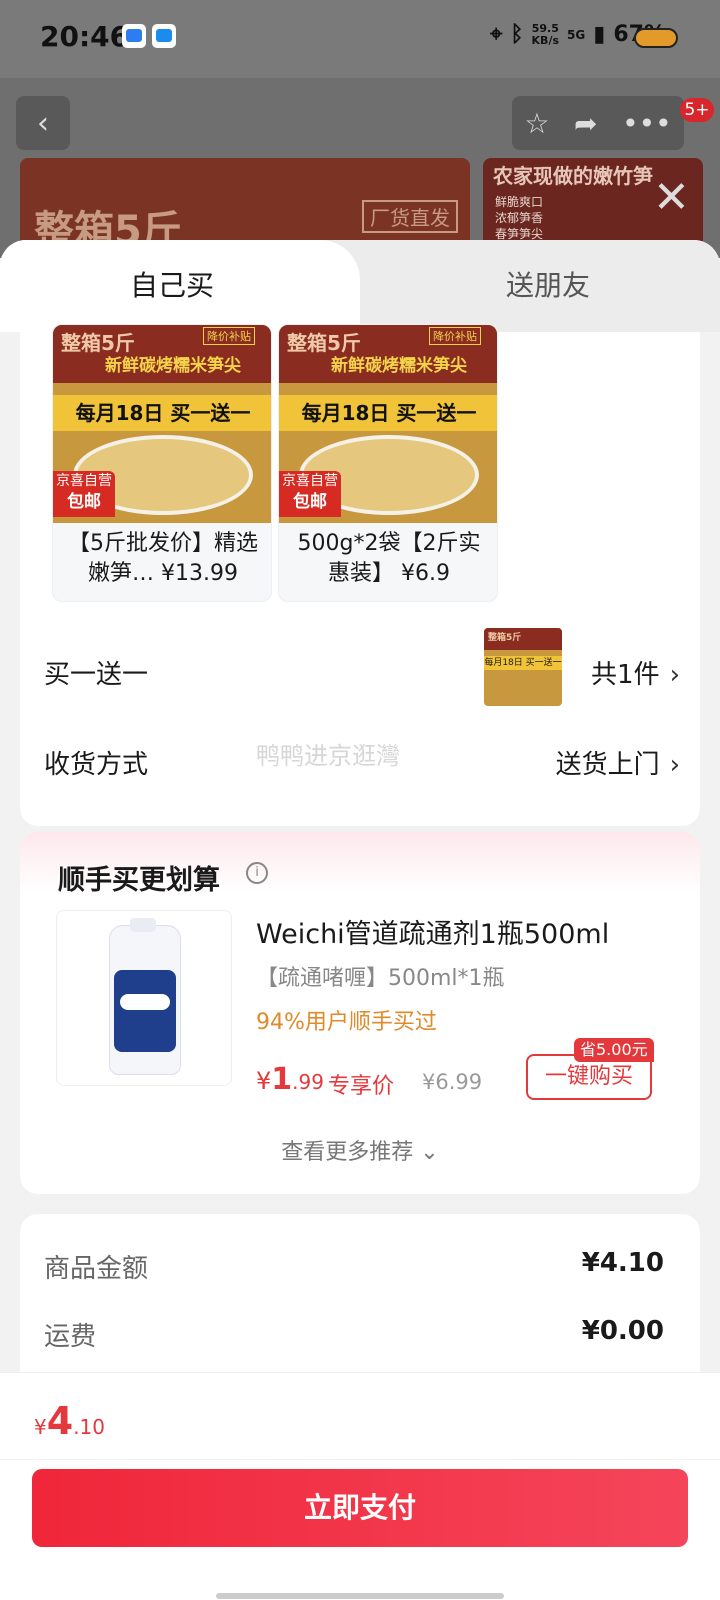  I want to click on total-price: ¥4.10, so click(69, 1421).